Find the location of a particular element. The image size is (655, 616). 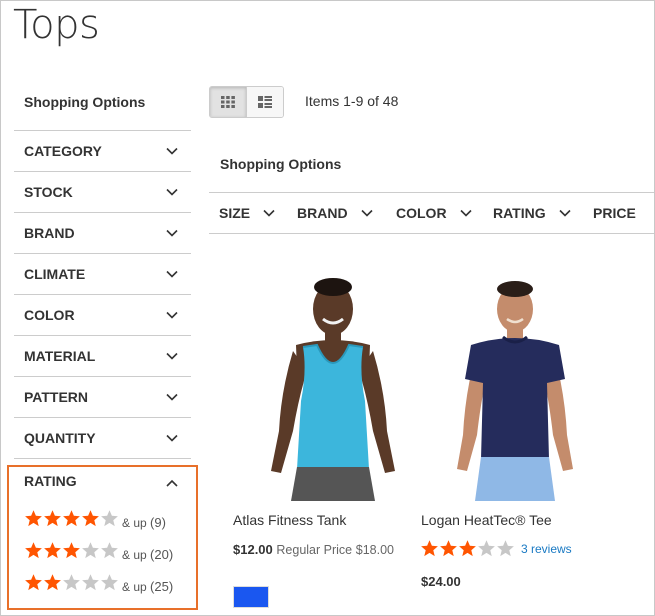

filter-stock: STOCK is located at coordinates (102, 191).